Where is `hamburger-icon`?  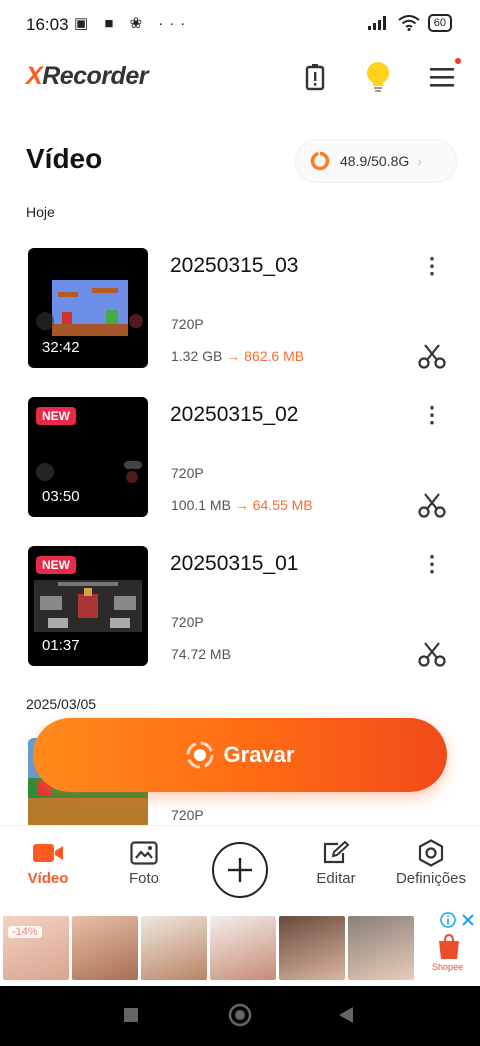
hamburger-icon is located at coordinates (442, 77).